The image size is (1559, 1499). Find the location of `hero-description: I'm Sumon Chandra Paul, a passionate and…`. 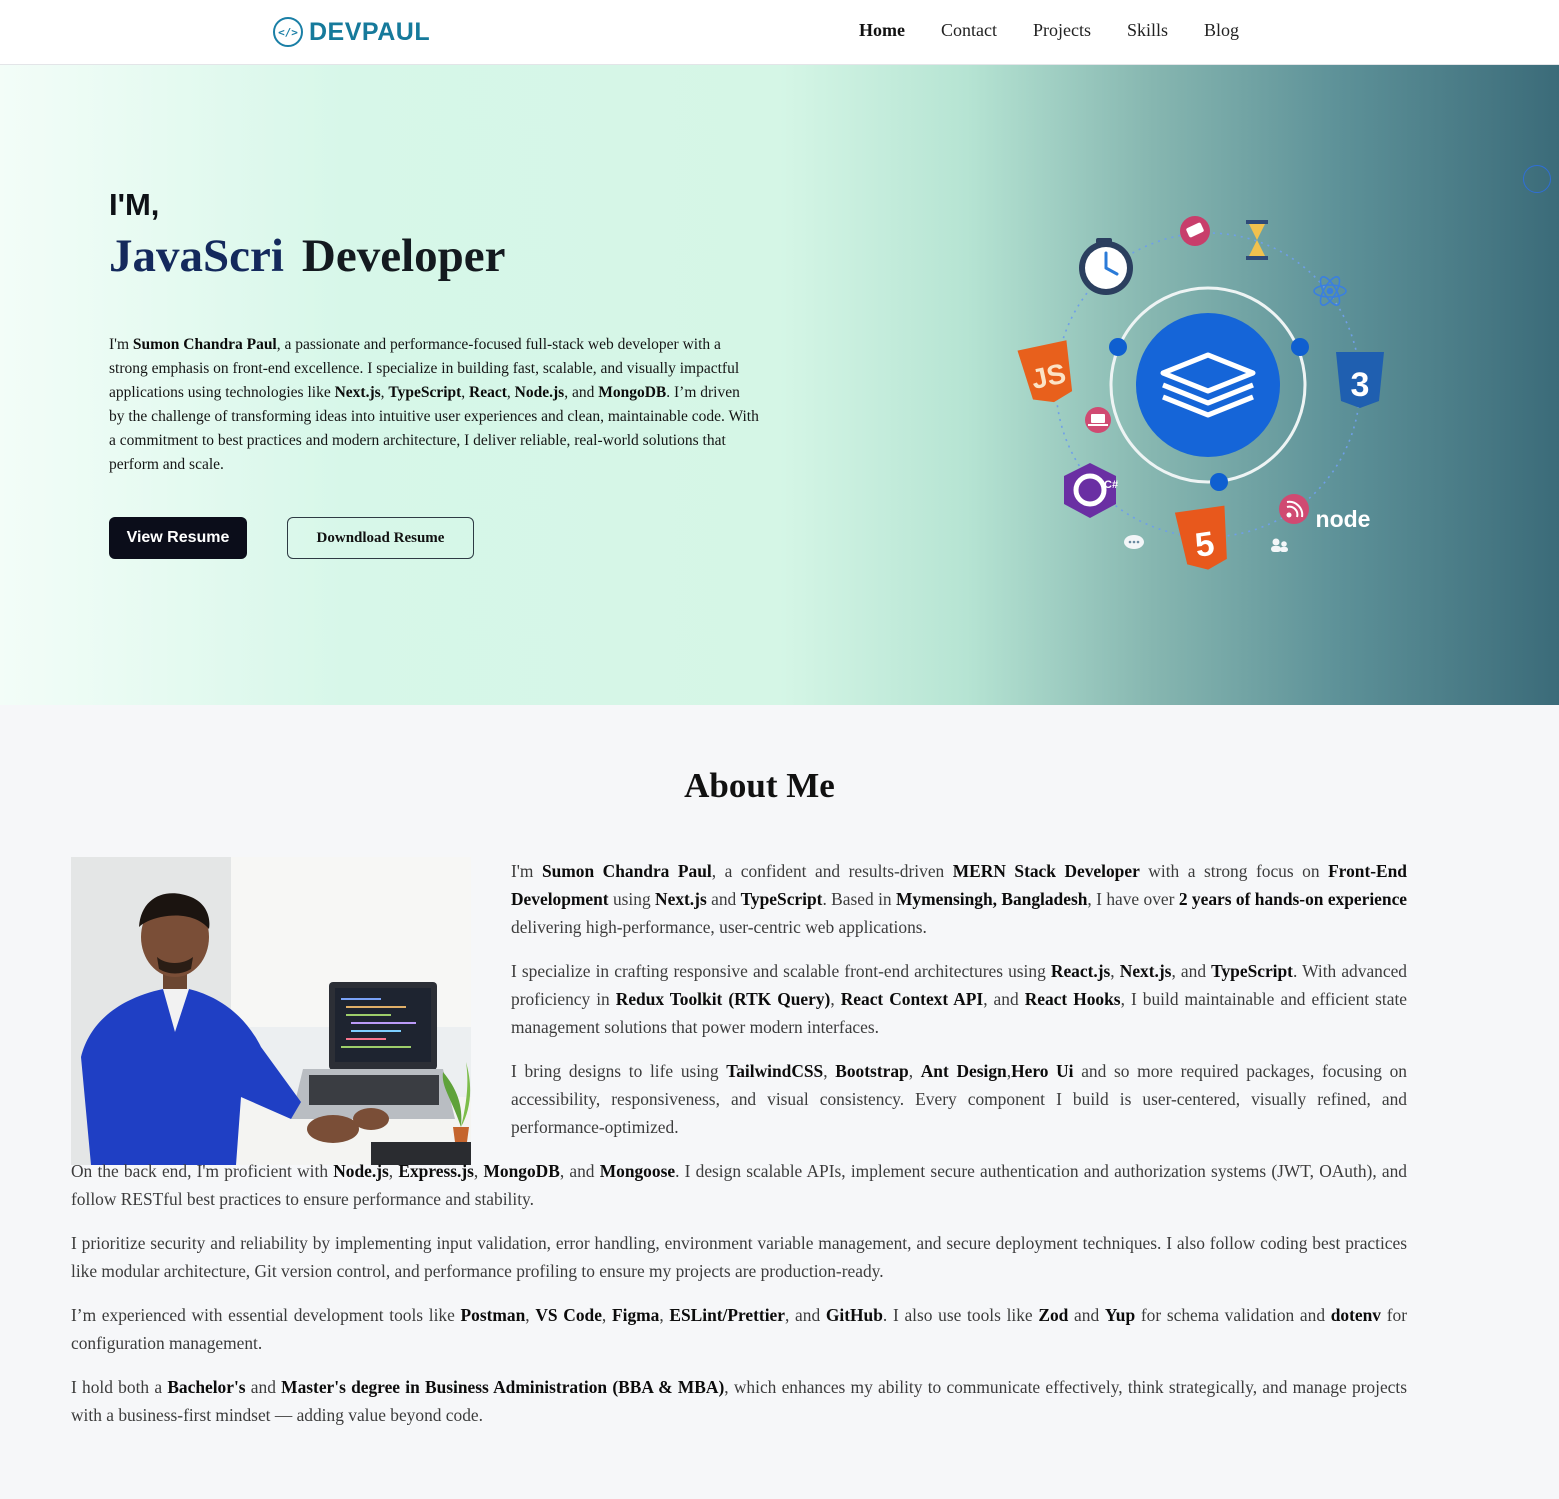

hero-description: I'm Sumon Chandra Paul, a passionate and… is located at coordinates (434, 404).